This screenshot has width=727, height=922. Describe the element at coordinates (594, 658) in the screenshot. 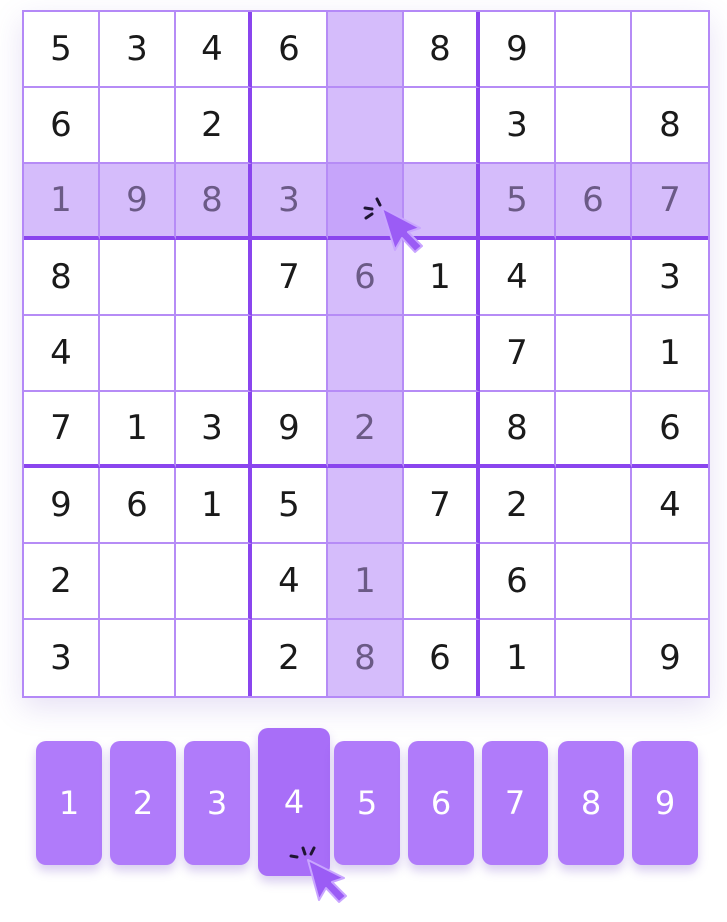

I see `sudoku-cell-r9-c8` at that location.